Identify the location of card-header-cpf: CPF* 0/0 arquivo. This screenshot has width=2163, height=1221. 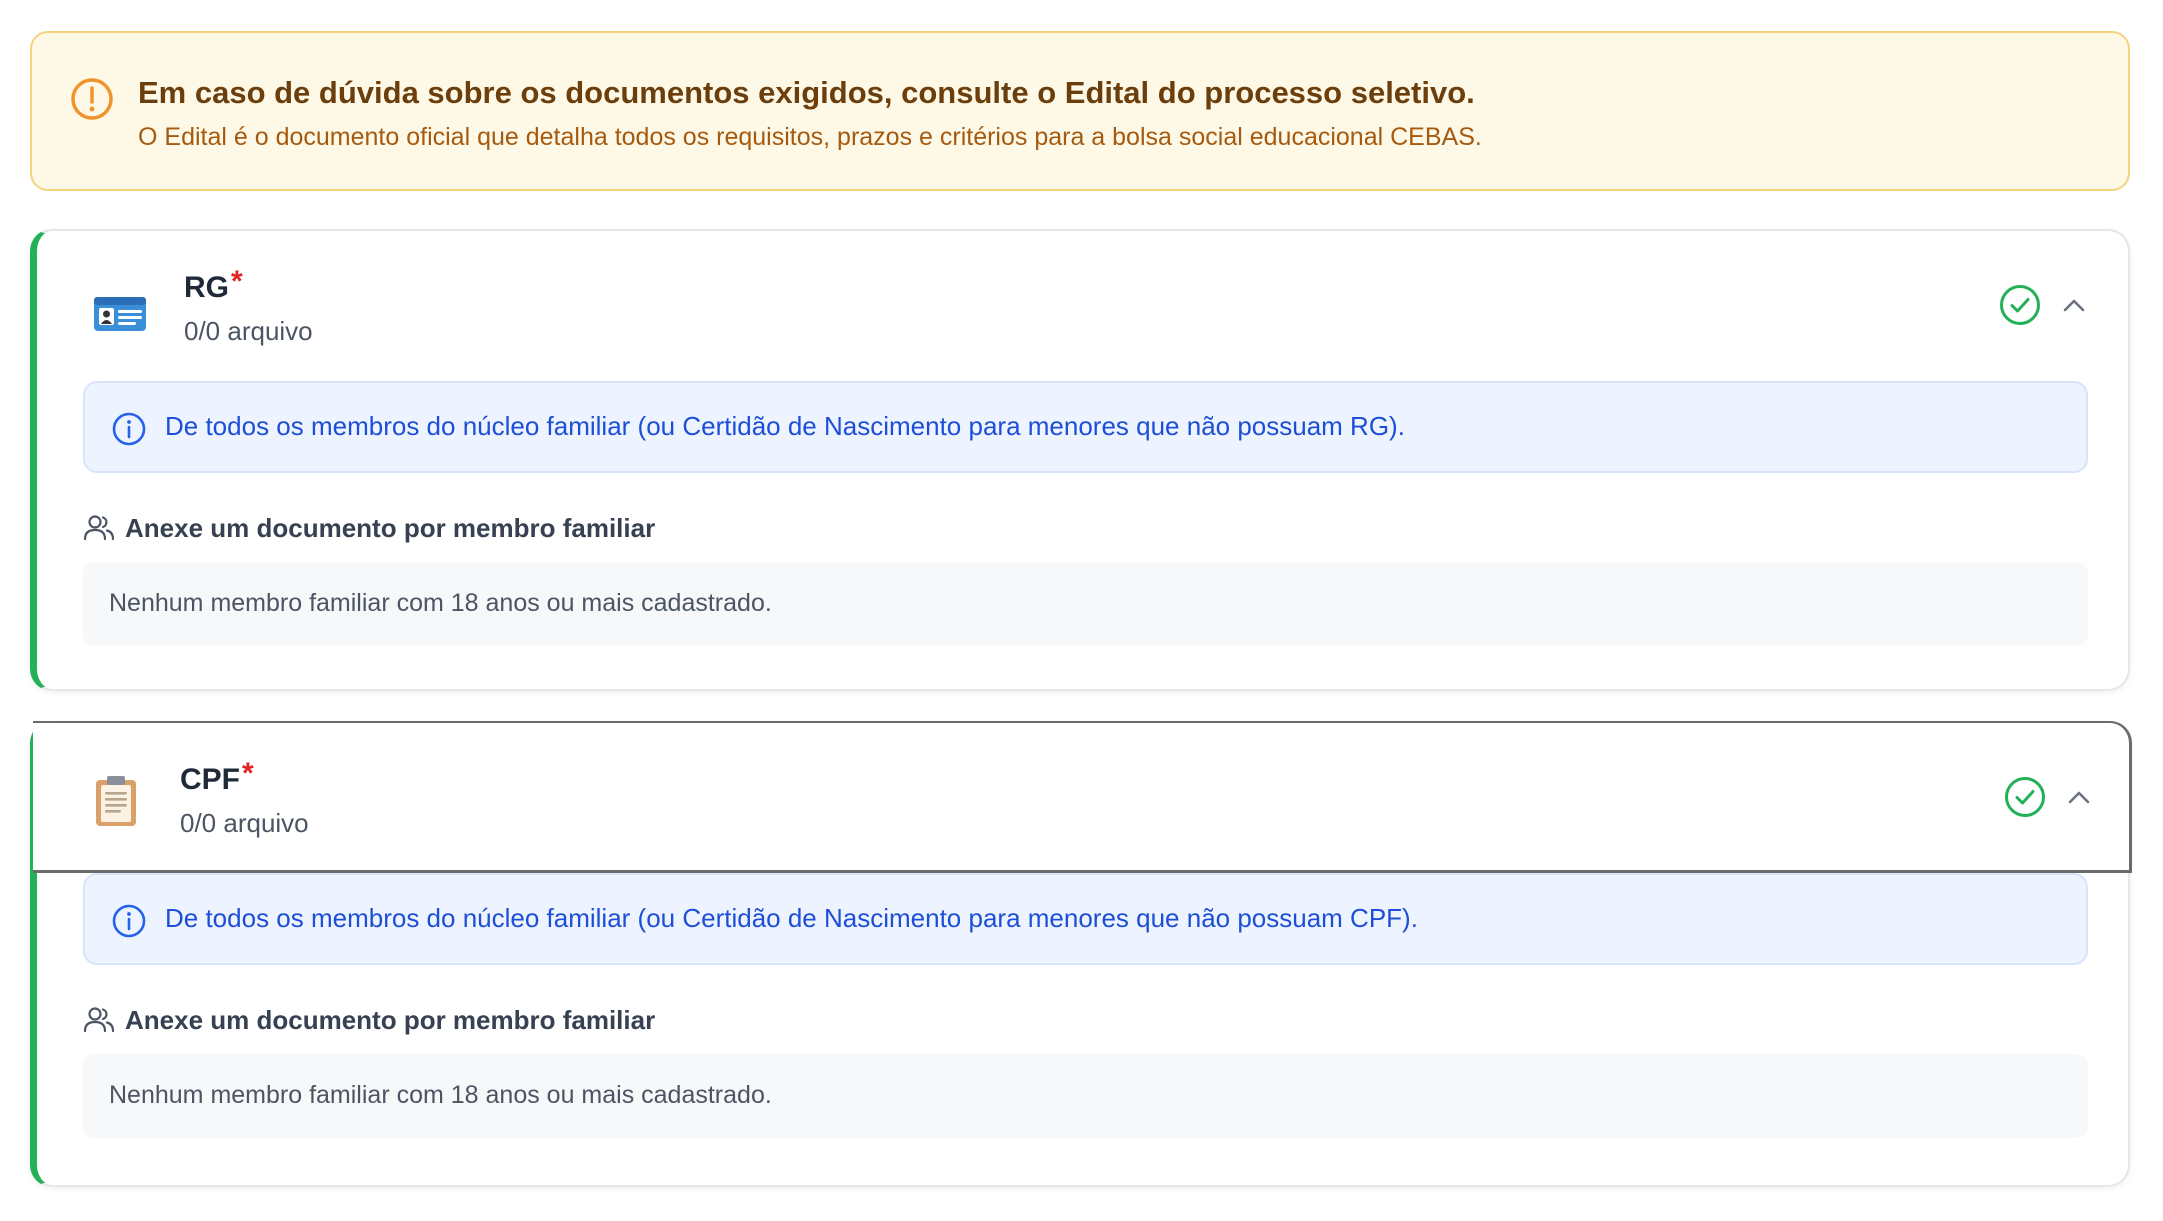
(1082, 797).